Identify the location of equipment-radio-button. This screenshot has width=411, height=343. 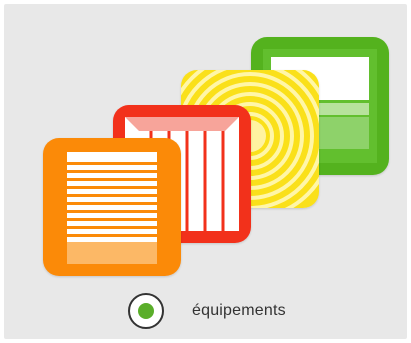
(146, 311).